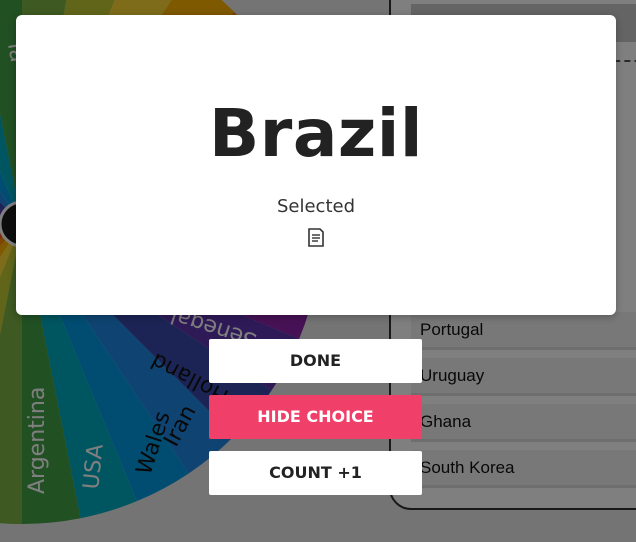 This screenshot has width=636, height=542. Describe the element at coordinates (315, 417) in the screenshot. I see `hide-choice-button: HIDE CHOICE` at that location.